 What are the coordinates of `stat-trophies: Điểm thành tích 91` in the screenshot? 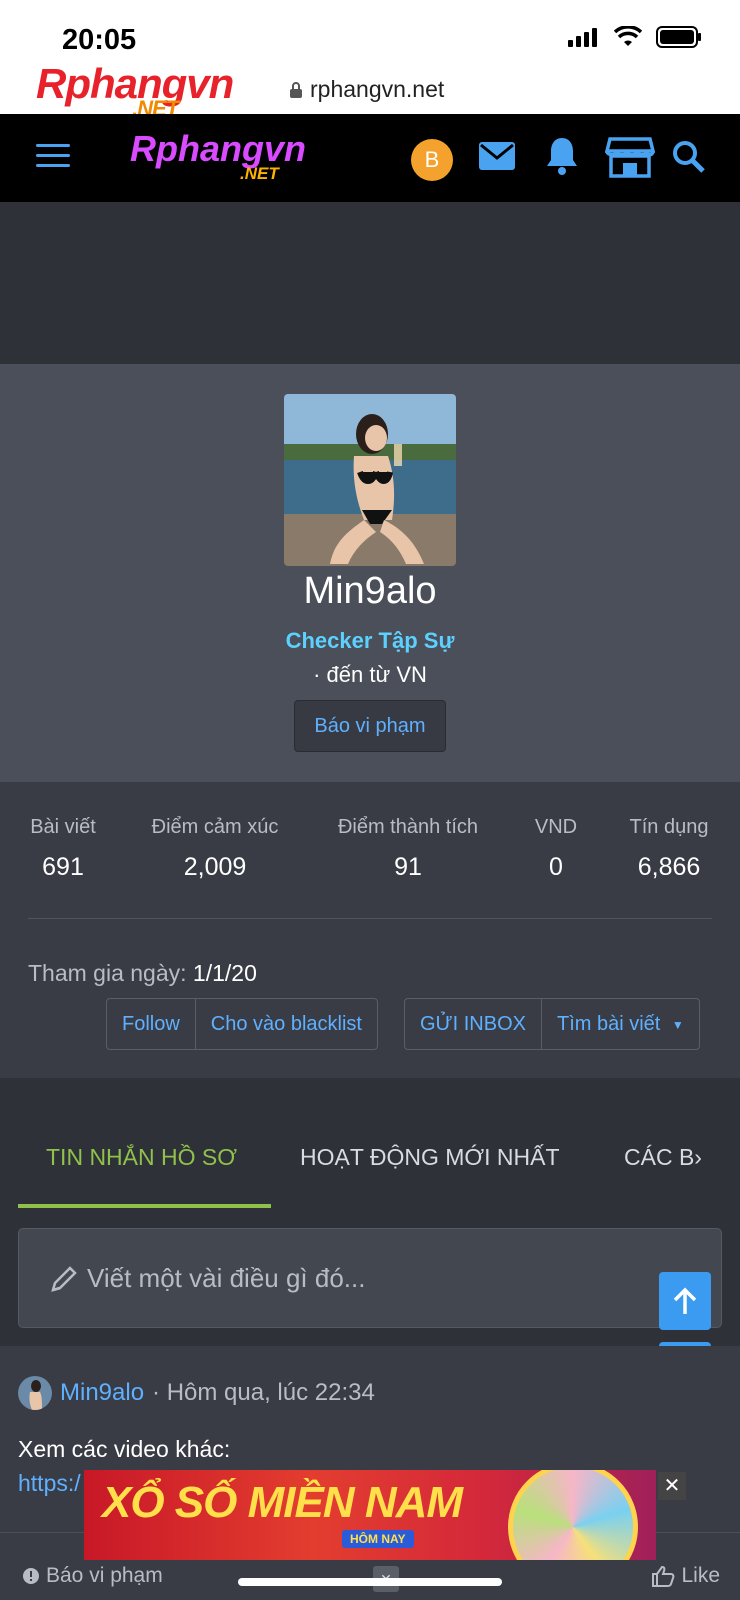 It's located at (408, 849).